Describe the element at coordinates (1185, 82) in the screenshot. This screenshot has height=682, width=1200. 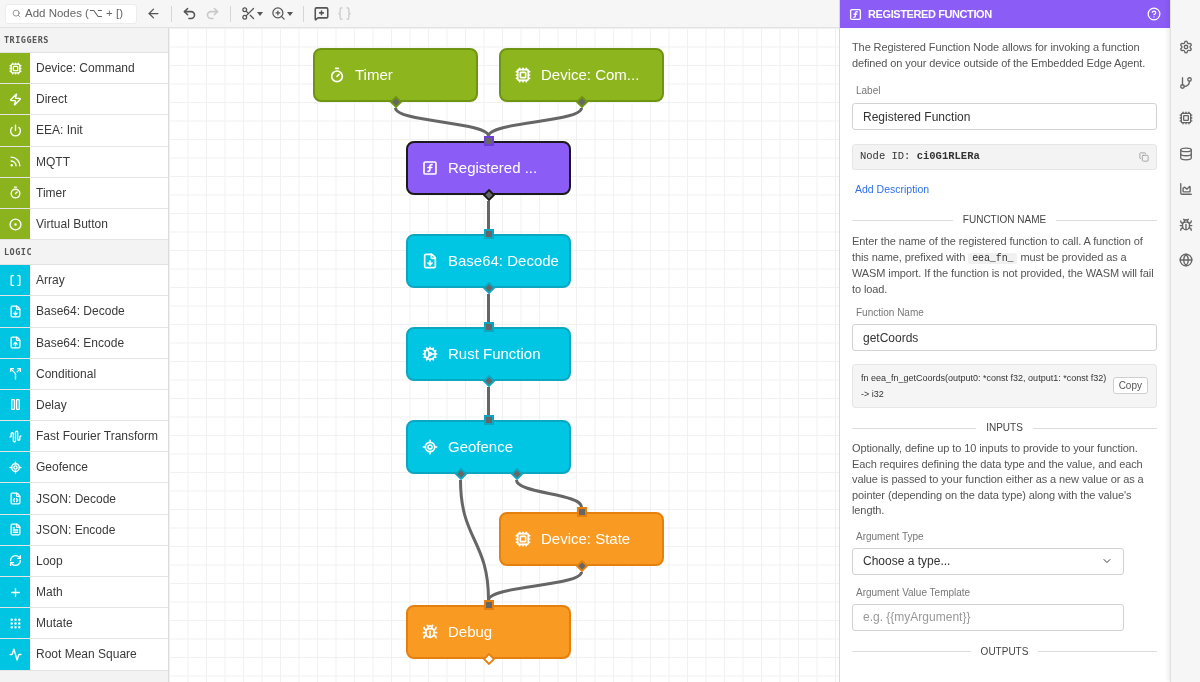
I see `branch-icon` at that location.